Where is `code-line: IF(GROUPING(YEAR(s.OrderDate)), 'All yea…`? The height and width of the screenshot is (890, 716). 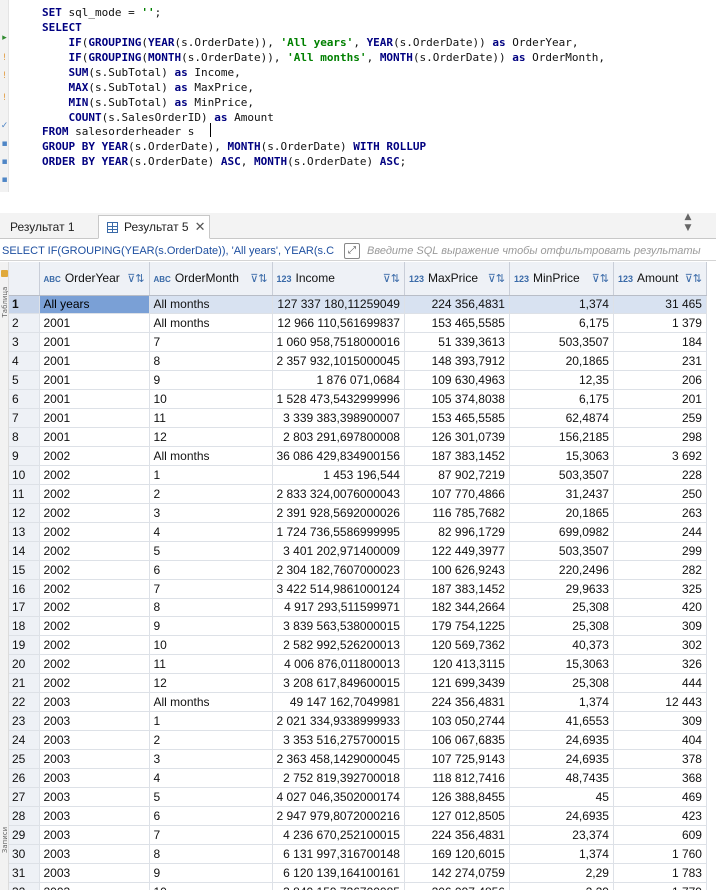
code-line: IF(GROUPING(YEAR(s.OrderDate)), 'All yea… is located at coordinates (310, 42).